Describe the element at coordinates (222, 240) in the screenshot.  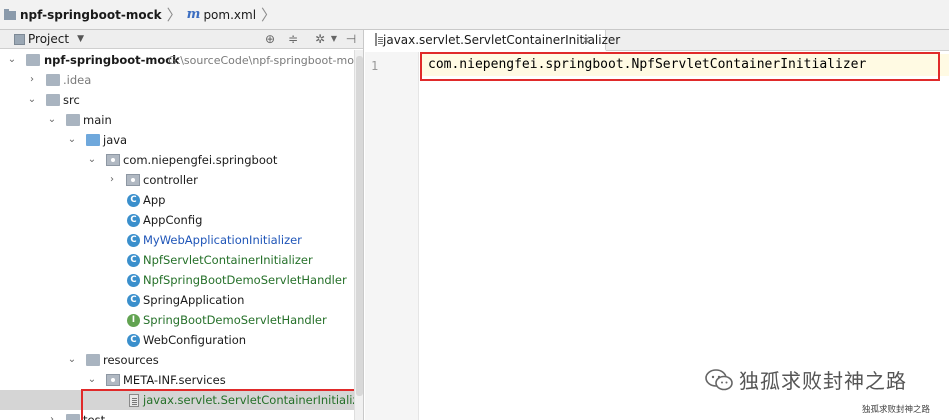
I see `tree-label: MyWebApplicationInitializer` at that location.